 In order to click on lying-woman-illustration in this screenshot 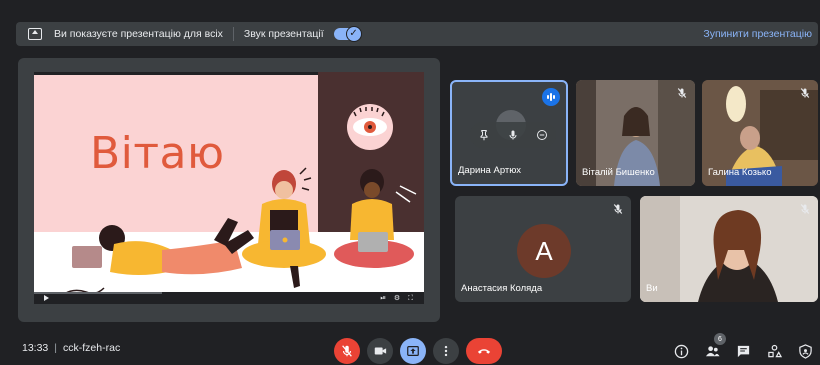, I will do `click(158, 258)`.